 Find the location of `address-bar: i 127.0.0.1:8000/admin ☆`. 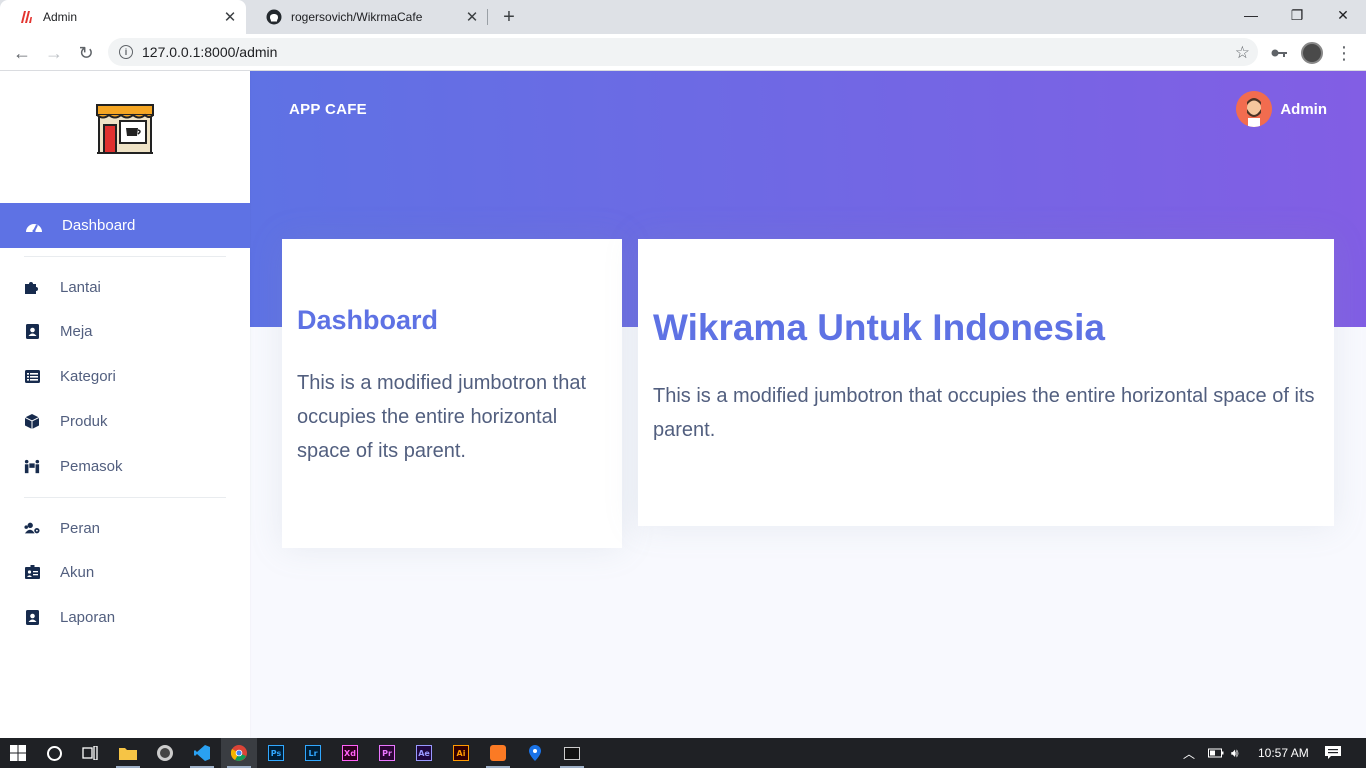

address-bar: i 127.0.0.1:8000/admin ☆ is located at coordinates (683, 52).